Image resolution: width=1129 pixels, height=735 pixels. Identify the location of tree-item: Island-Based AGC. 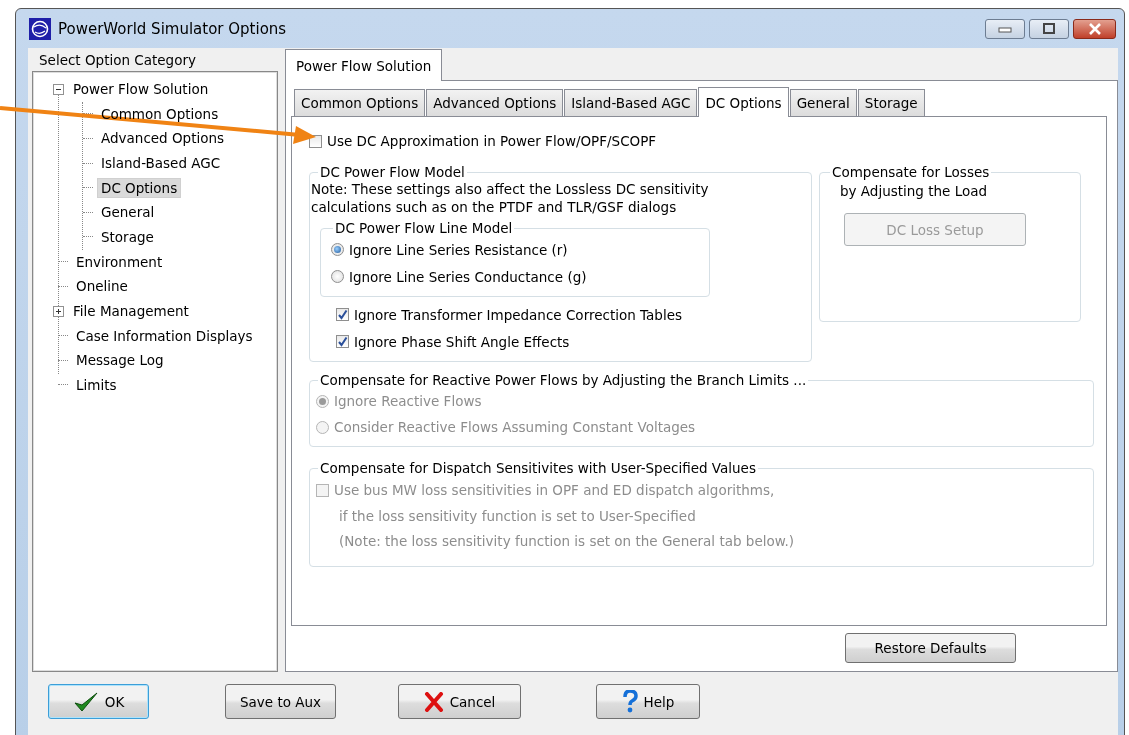
(161, 163).